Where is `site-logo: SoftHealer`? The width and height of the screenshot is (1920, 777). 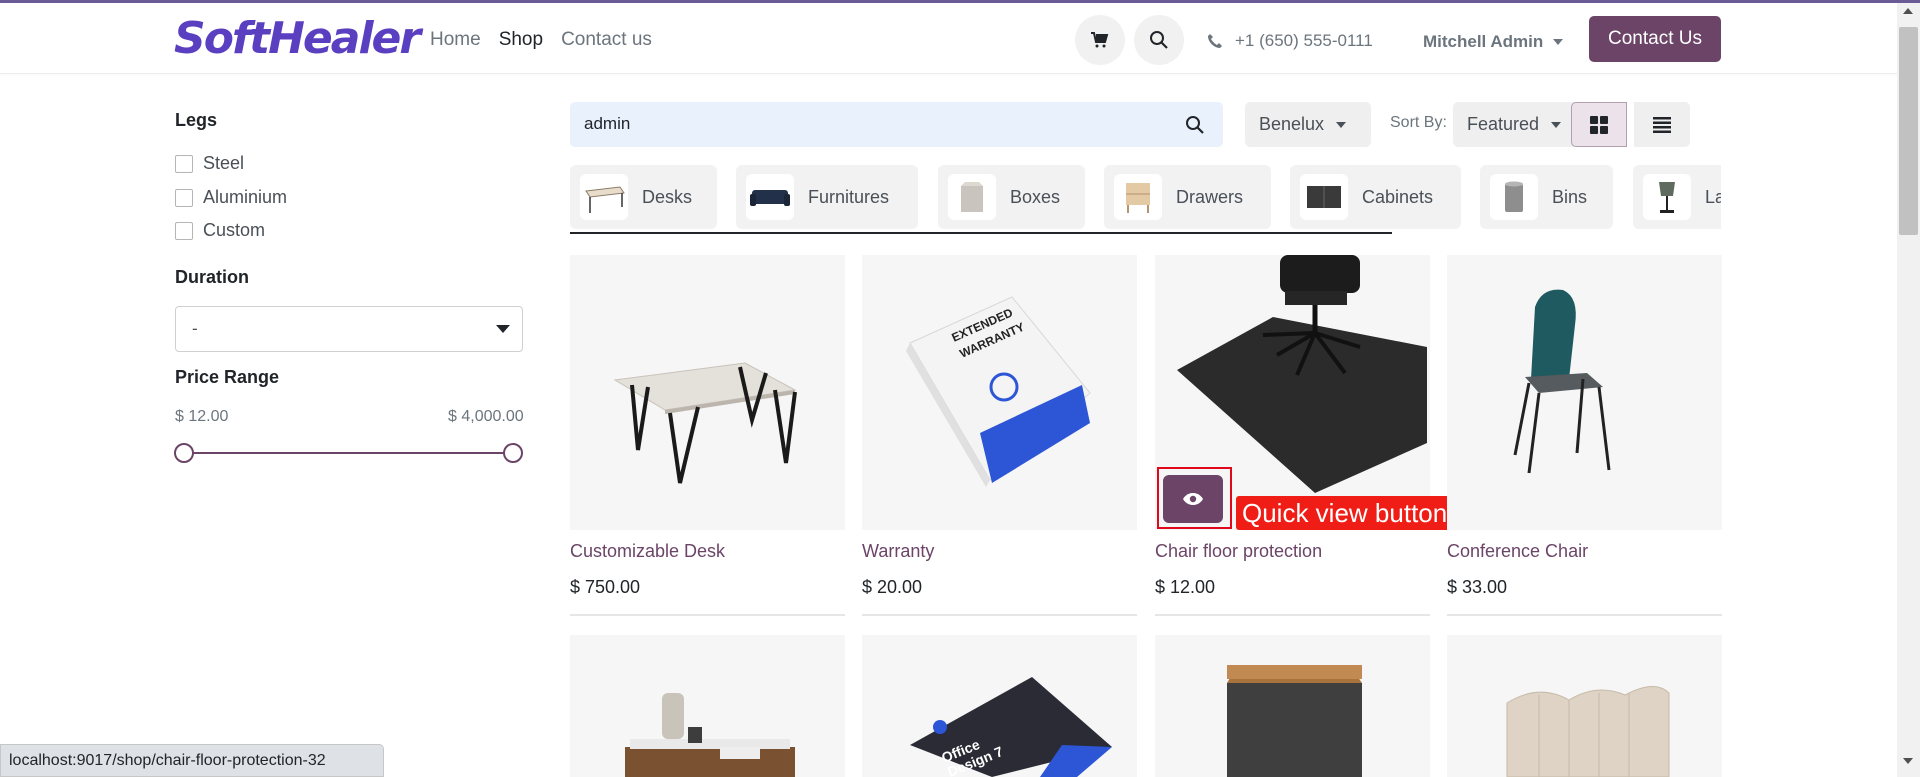 site-logo: SoftHealer is located at coordinates (297, 39).